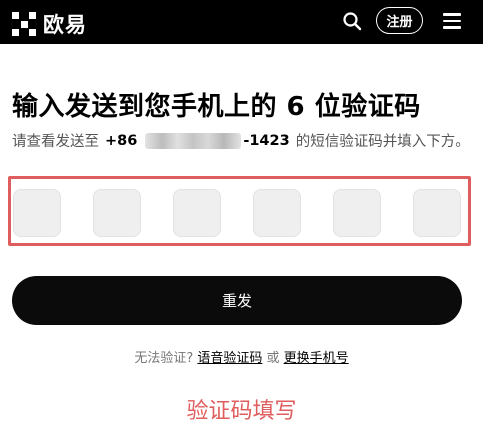  Describe the element at coordinates (316, 358) in the screenshot. I see `change-phone-link: 更换手机号` at that location.